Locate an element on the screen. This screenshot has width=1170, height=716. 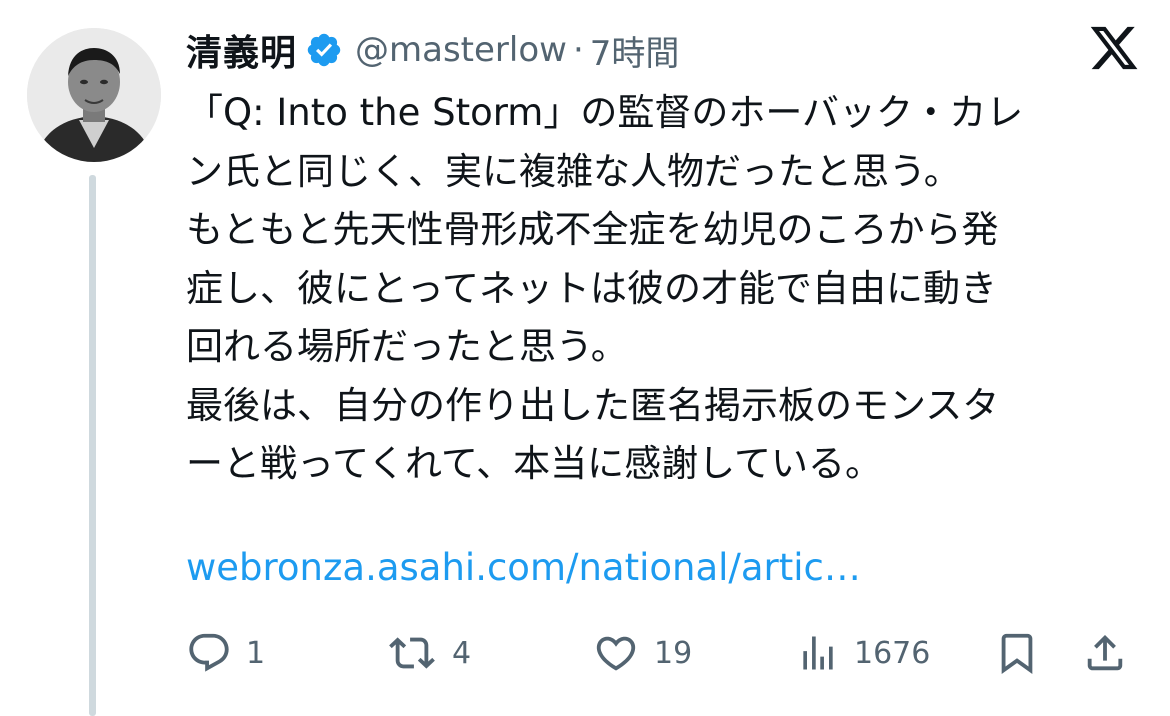
views-bar-chart-icon is located at coordinates (818, 653).